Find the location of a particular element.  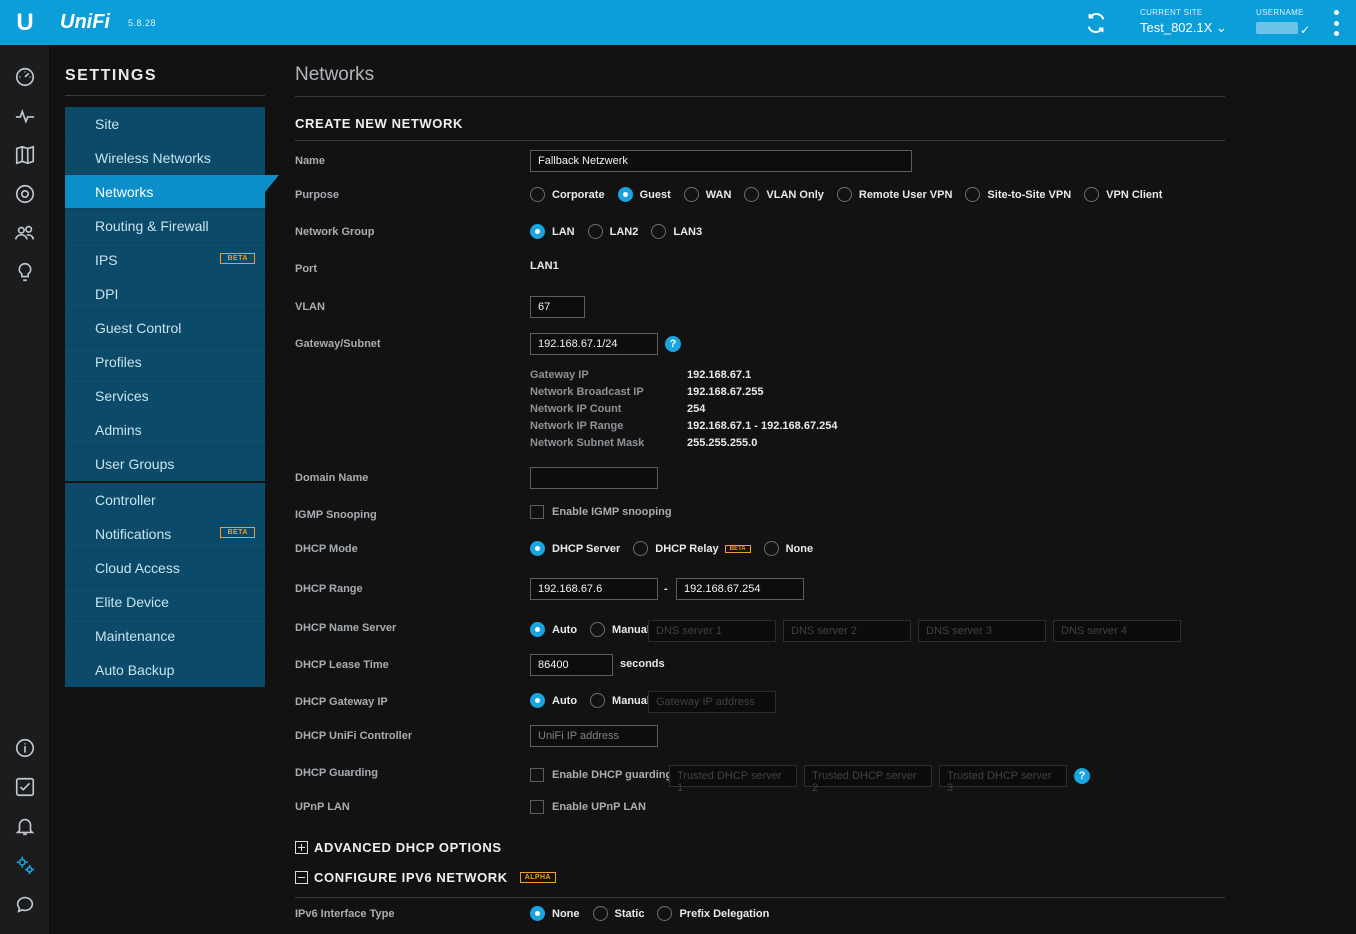

nav-item-networks: Networks is located at coordinates (172, 192).